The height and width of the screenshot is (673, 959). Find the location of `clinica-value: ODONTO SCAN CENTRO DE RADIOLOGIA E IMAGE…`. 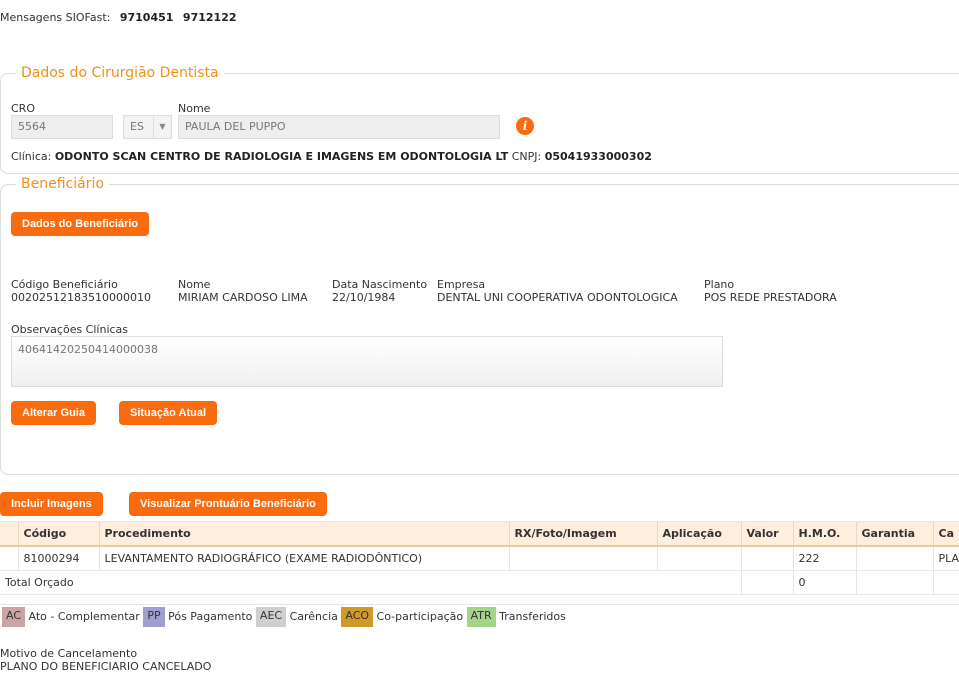

clinica-value: ODONTO SCAN CENTRO DE RADIOLOGIA E IMAGE… is located at coordinates (281, 156).